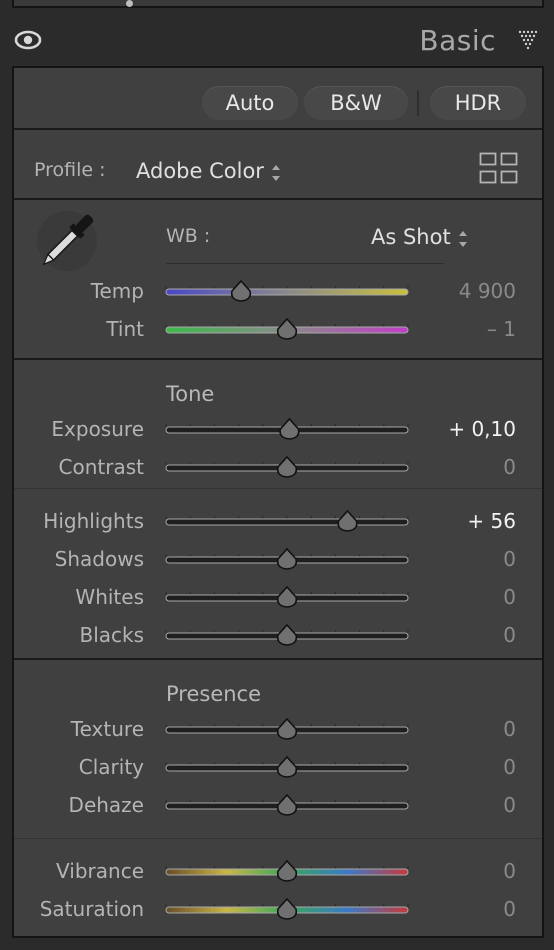 This screenshot has width=554, height=950. Describe the element at coordinates (509, 729) in the screenshot. I see `texture-value: 0` at that location.